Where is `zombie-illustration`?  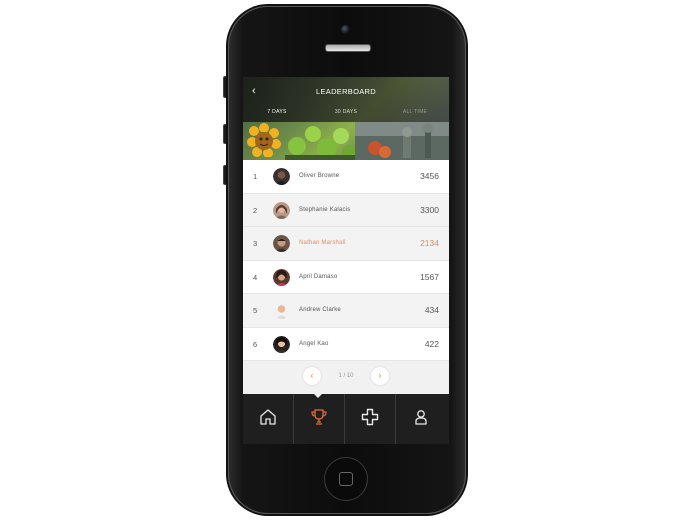
zombie-illustration is located at coordinates (402, 141).